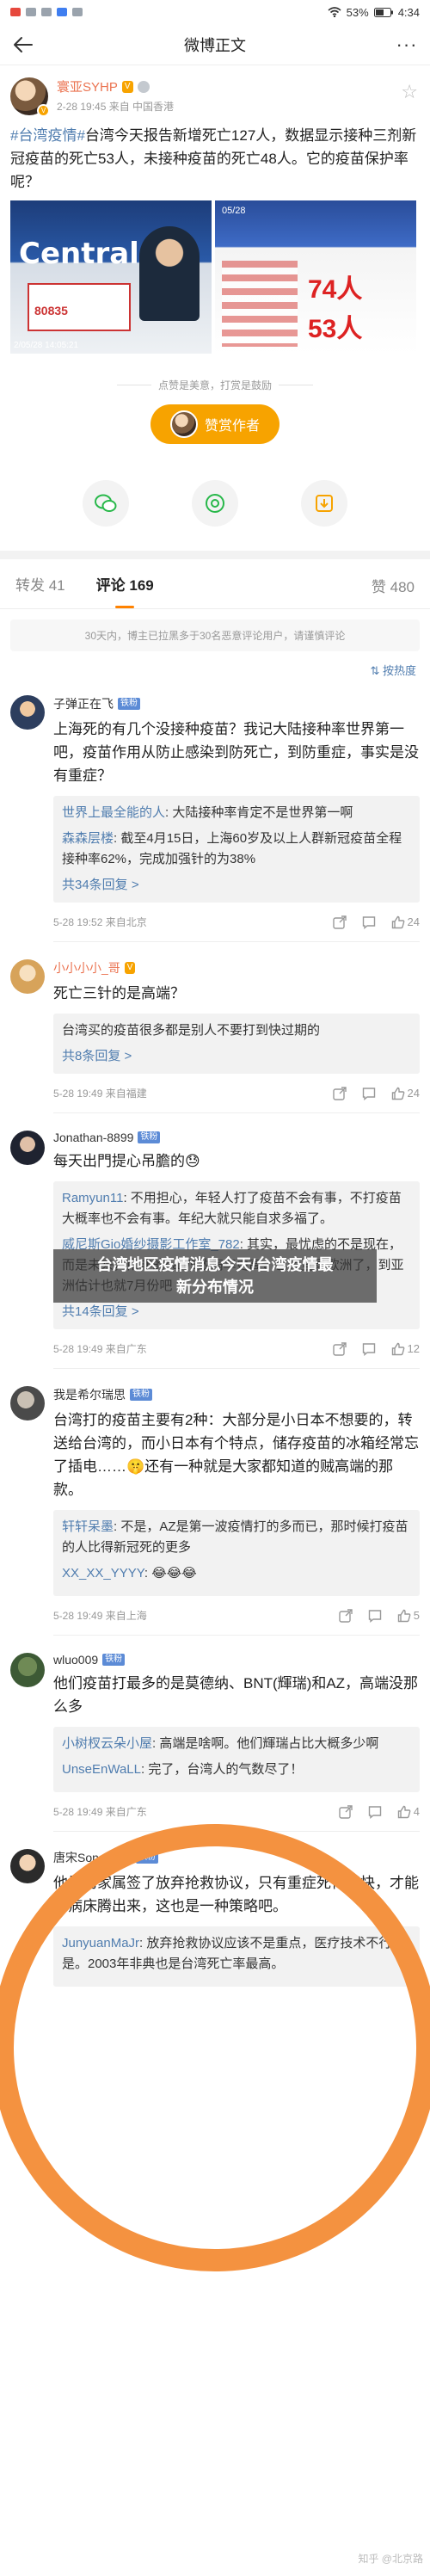 This screenshot has width=430, height=2576. What do you see at coordinates (408, 1616) in the screenshot?
I see `like-button: 5` at bounding box center [408, 1616].